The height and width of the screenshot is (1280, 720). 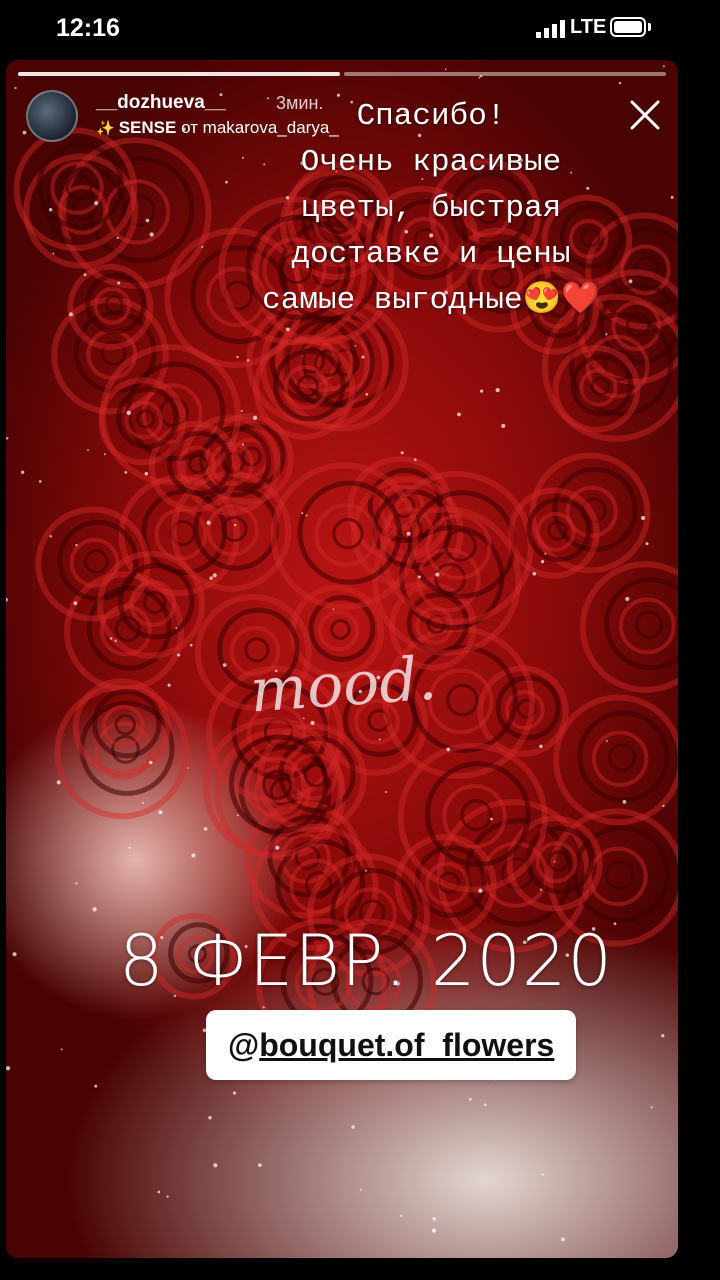 What do you see at coordinates (615, 760) in the screenshot?
I see `rose-flower` at bounding box center [615, 760].